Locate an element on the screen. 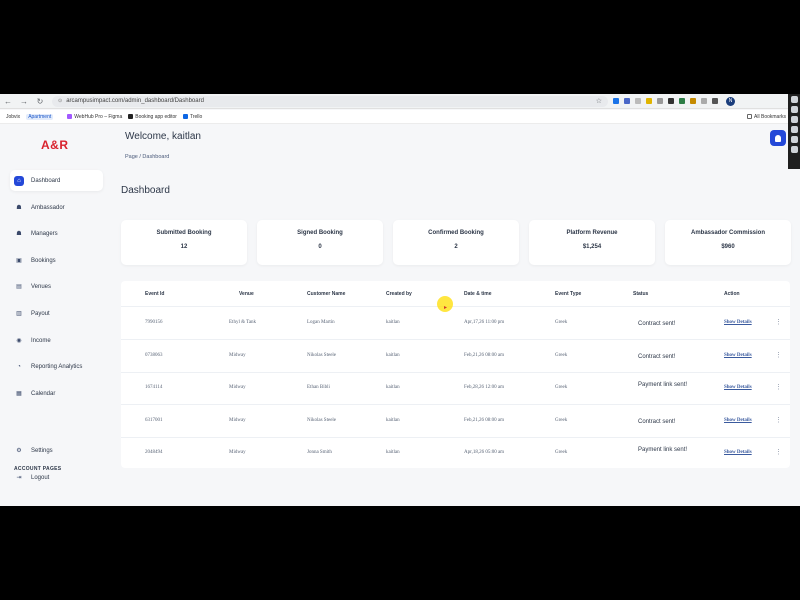  sidebar-item-income: ◉ Income is located at coordinates (56, 340).